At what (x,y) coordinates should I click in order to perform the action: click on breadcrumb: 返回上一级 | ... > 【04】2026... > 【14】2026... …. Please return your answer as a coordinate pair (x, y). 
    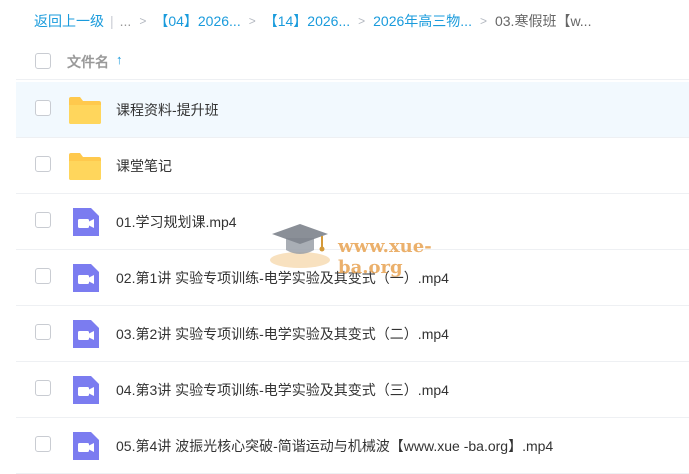
    Looking at the image, I should click on (344, 21).